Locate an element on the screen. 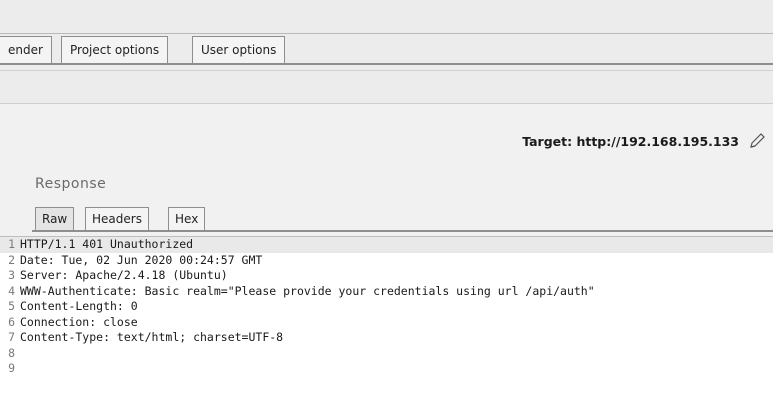  tab-raw: Raw is located at coordinates (55, 219).